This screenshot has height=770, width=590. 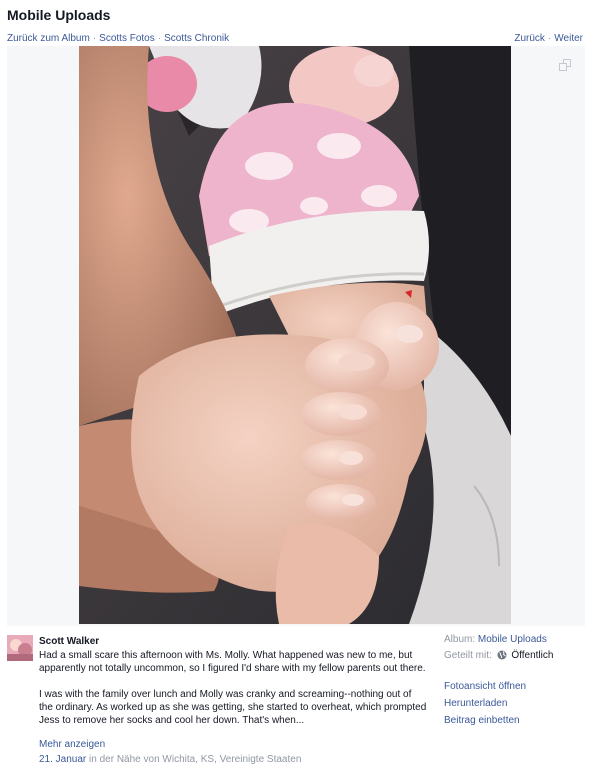 What do you see at coordinates (565, 64) in the screenshot?
I see `expand-icon` at bounding box center [565, 64].